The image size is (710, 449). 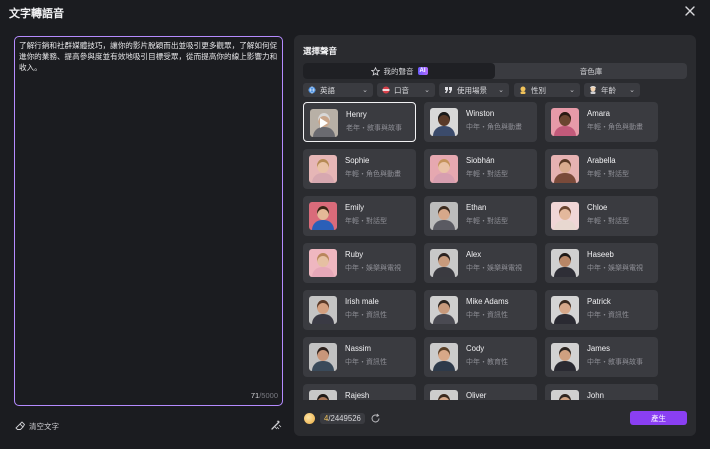 I want to click on age-icon, so click(x=593, y=90).